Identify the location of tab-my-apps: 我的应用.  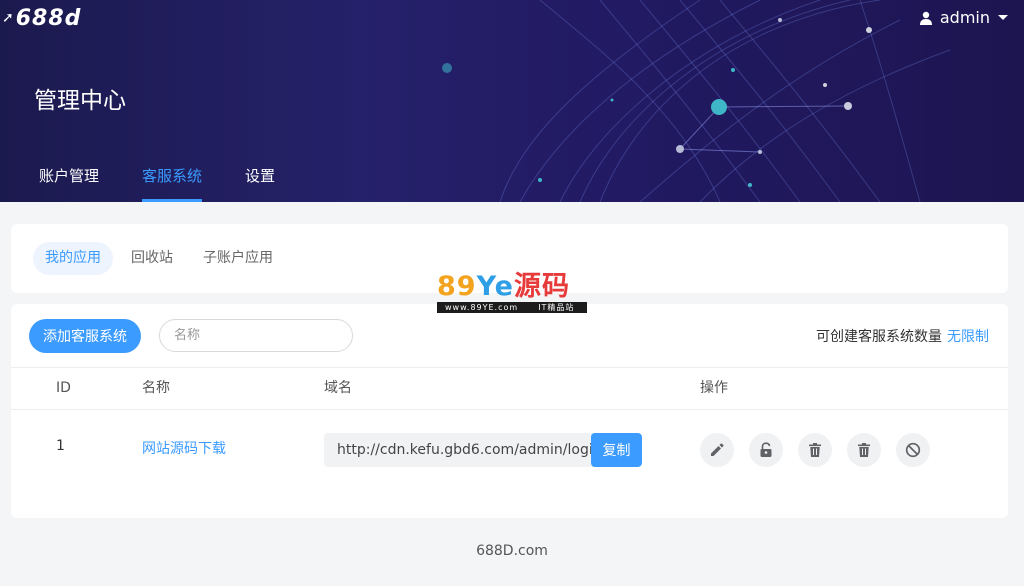
(73, 258).